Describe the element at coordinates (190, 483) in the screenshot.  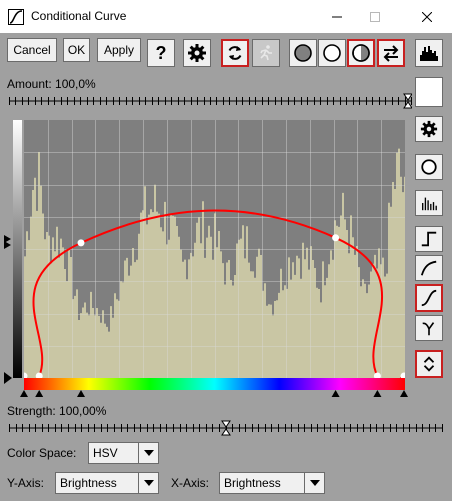
I see `x-axis-label: X-Axis:` at that location.